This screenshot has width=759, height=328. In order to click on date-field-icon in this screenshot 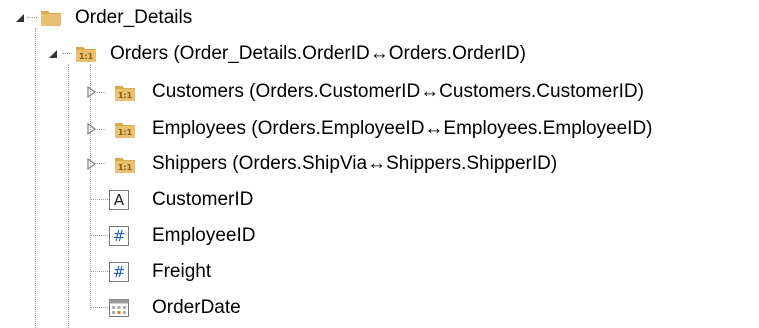, I will do `click(119, 308)`.